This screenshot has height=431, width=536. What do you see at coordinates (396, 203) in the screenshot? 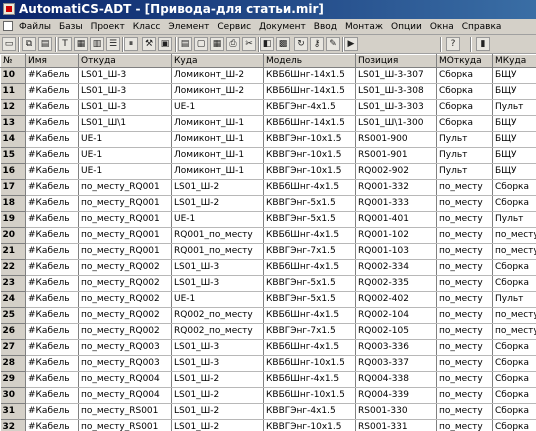
I see `table-cell: RQ001-333` at bounding box center [396, 203].